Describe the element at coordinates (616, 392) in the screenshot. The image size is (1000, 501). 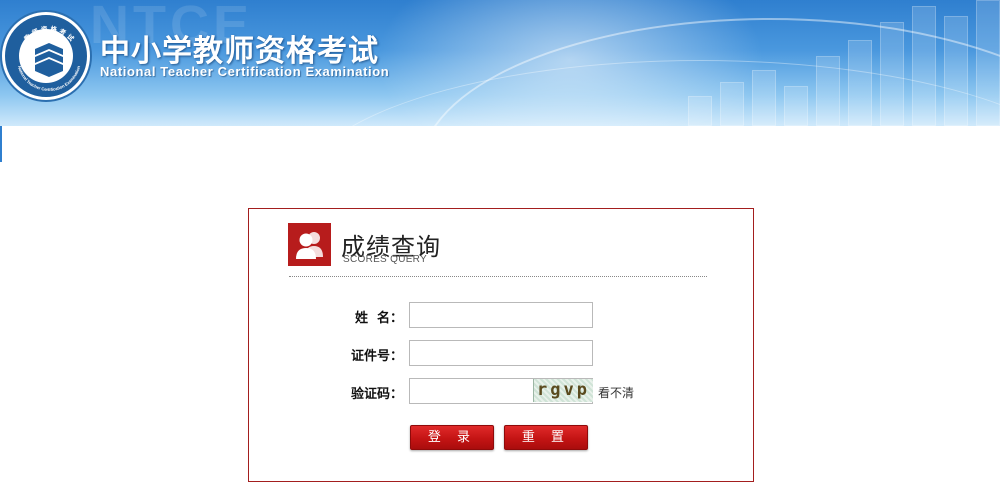
I see `captcha-refresh-link: 看不清` at that location.